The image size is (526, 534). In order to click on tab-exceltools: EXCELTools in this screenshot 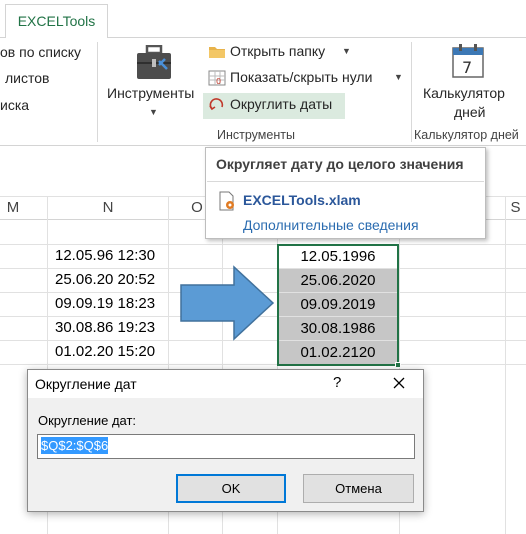, I will do `click(56, 21)`.